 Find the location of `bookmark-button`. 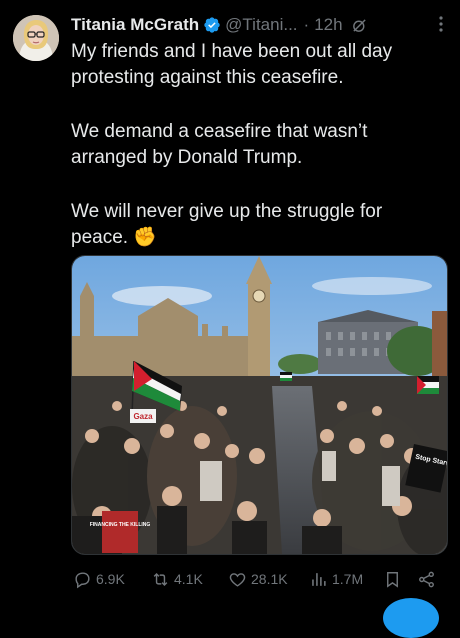

bookmark-button is located at coordinates (392, 579).